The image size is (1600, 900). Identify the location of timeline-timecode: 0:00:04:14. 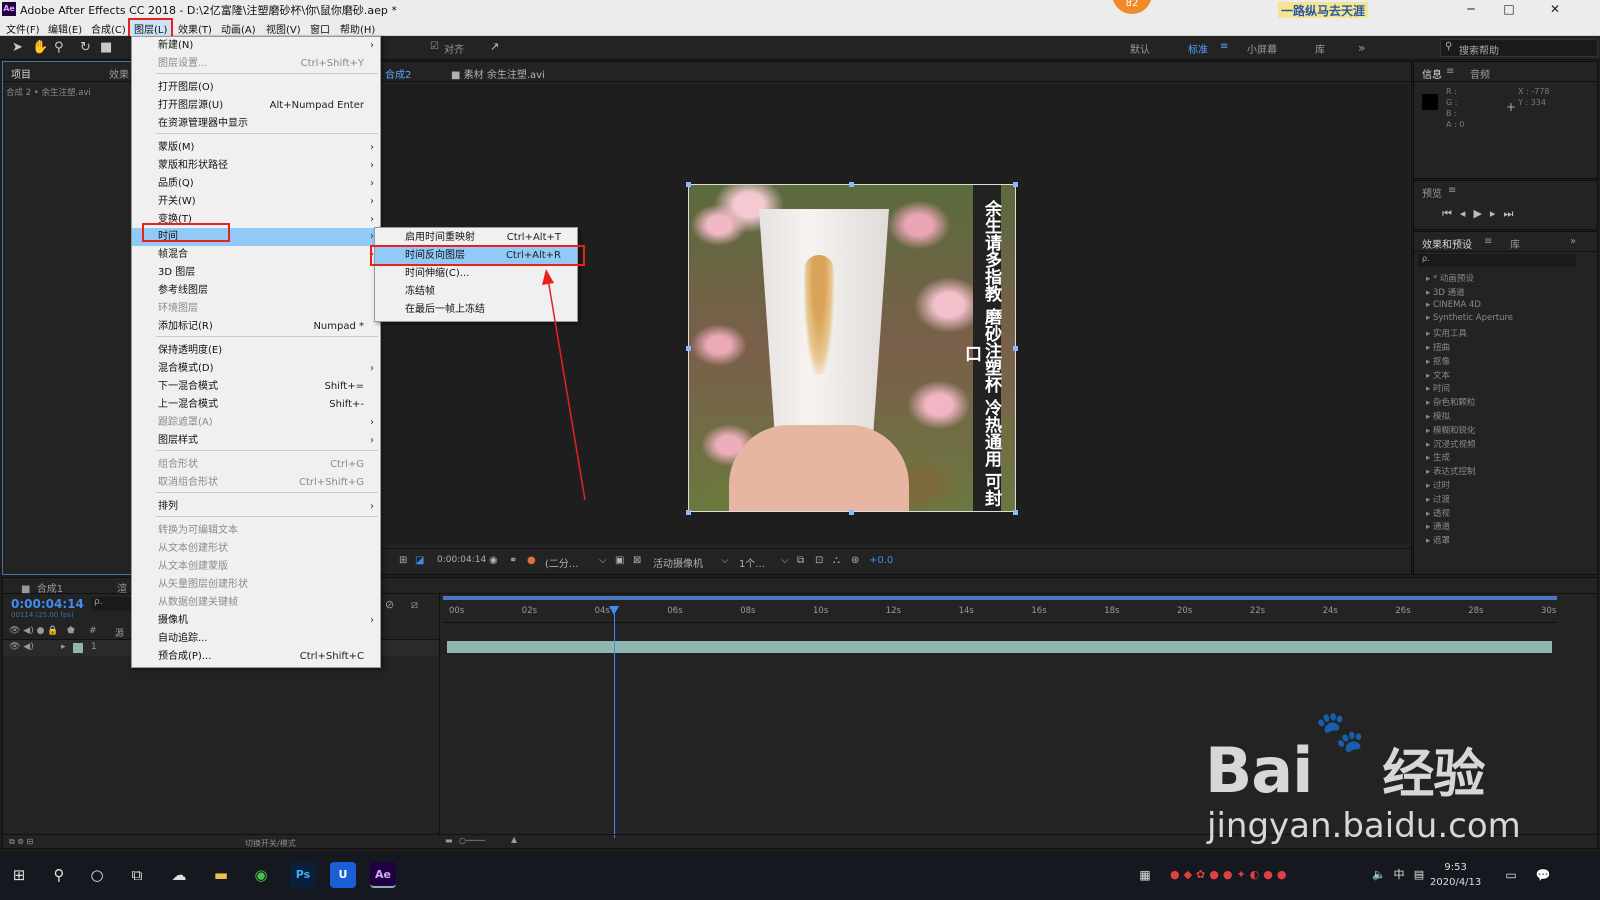
(47, 604).